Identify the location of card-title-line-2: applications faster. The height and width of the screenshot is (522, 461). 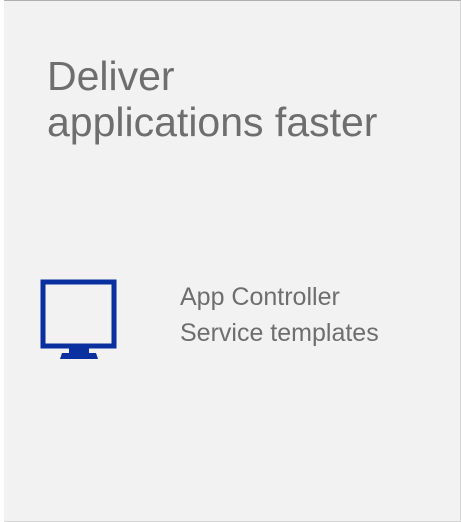
(212, 122).